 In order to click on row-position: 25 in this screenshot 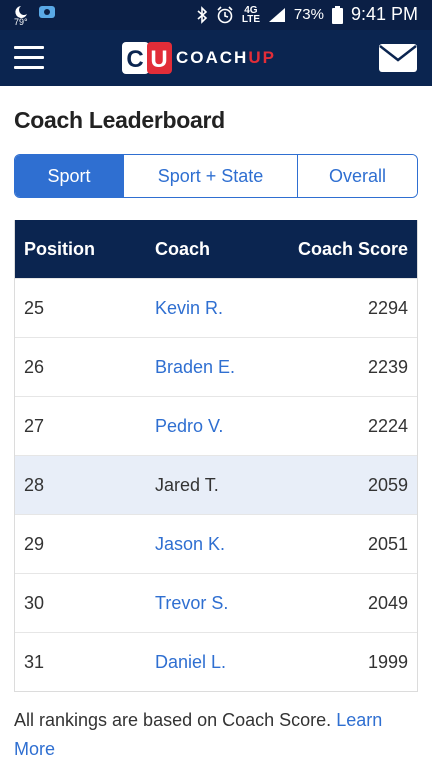, I will do `click(34, 307)`.